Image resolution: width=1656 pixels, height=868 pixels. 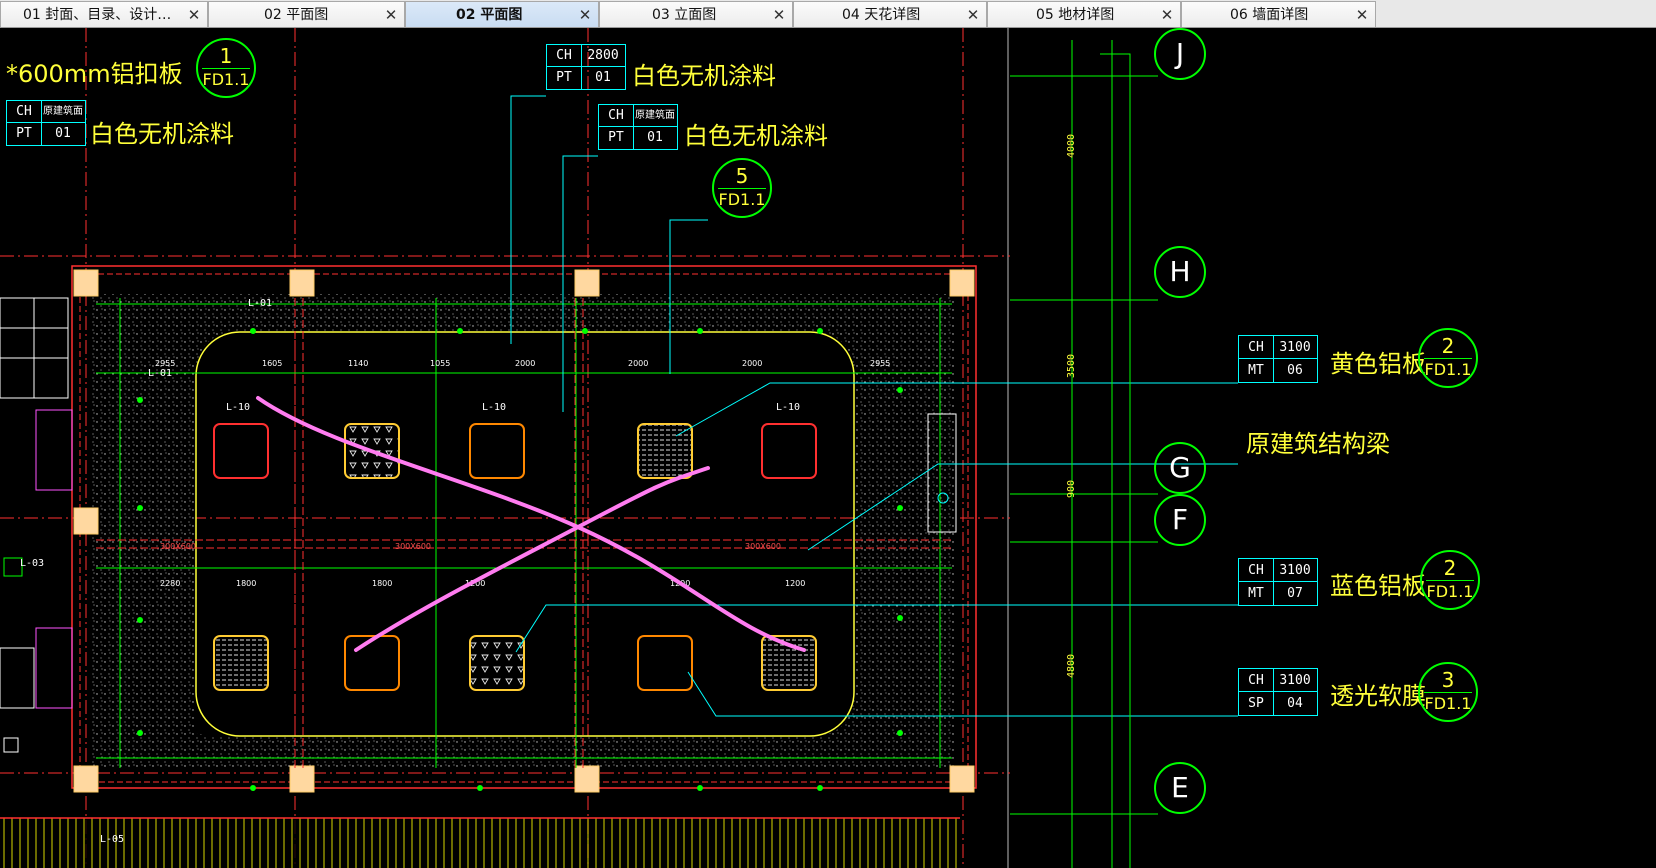 I want to click on left-partial-room, so click(x=36, y=525).